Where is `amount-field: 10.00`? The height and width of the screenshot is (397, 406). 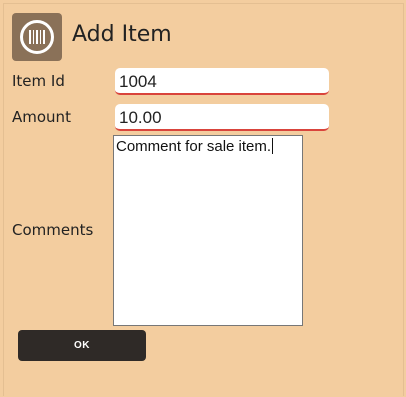
amount-field: 10.00 is located at coordinates (222, 117).